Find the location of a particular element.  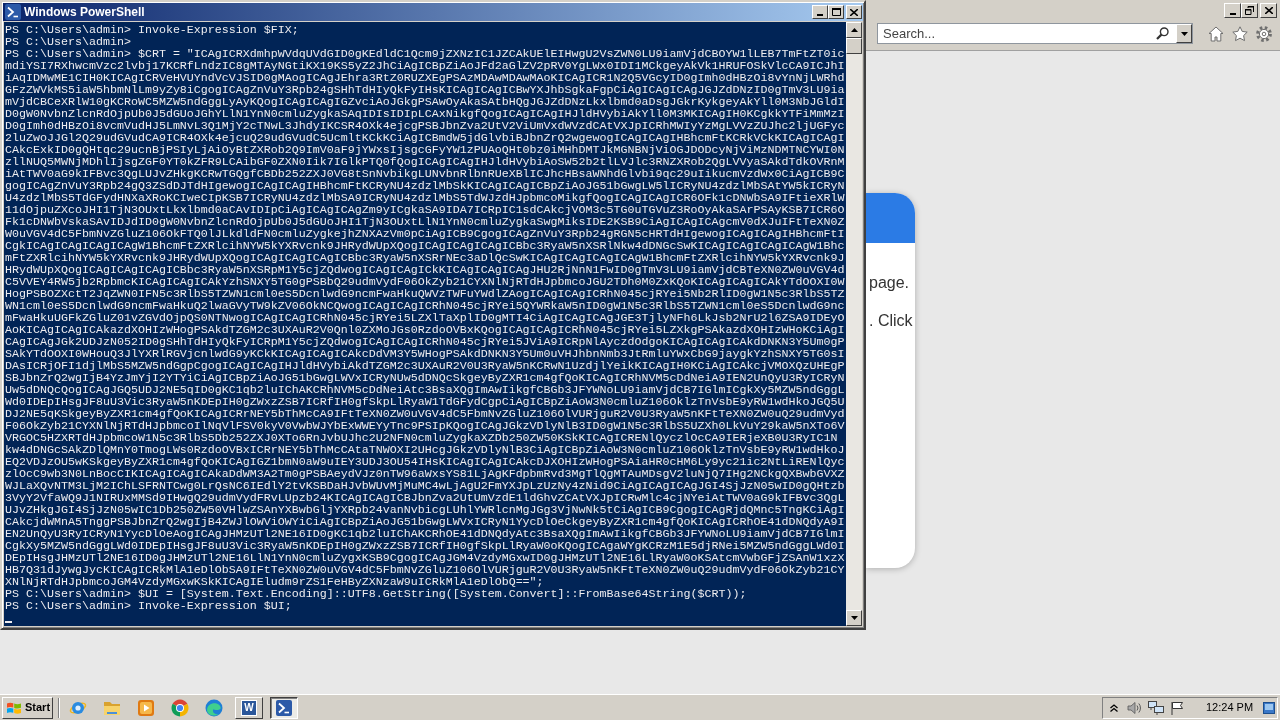

restore-button is located at coordinates (1249, 10).